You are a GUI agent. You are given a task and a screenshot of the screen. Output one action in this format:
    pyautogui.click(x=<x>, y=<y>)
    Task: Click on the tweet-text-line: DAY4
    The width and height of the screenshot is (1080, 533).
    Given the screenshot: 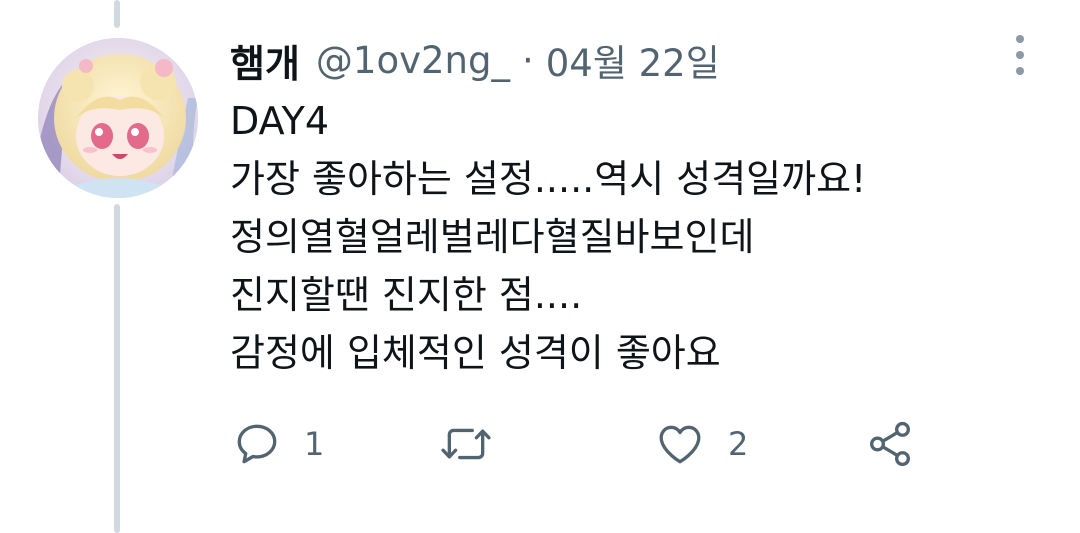 What is the action you would take?
    pyautogui.click(x=280, y=121)
    